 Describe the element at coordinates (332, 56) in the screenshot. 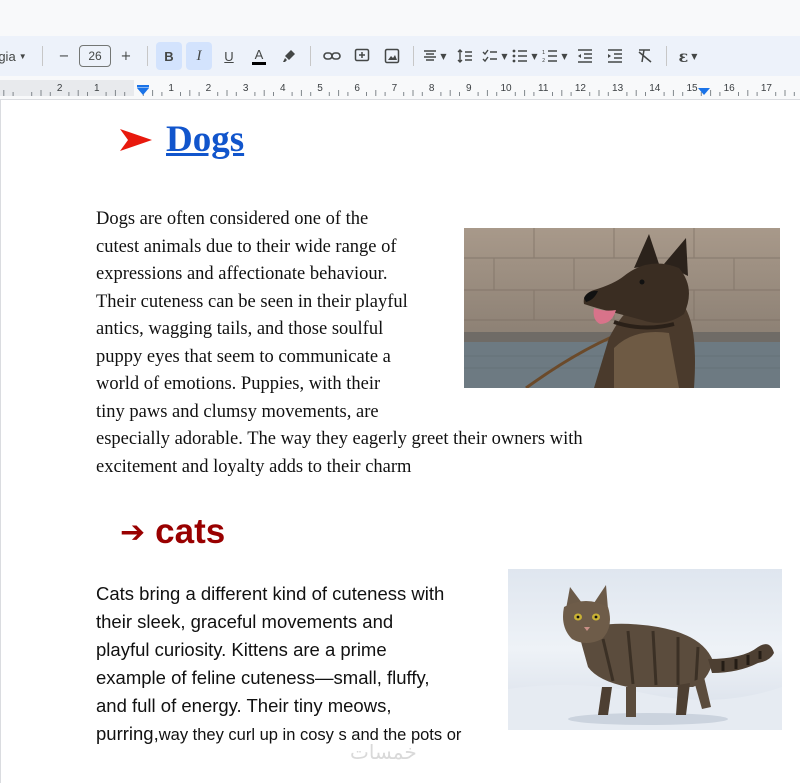

I see `link-icon` at that location.